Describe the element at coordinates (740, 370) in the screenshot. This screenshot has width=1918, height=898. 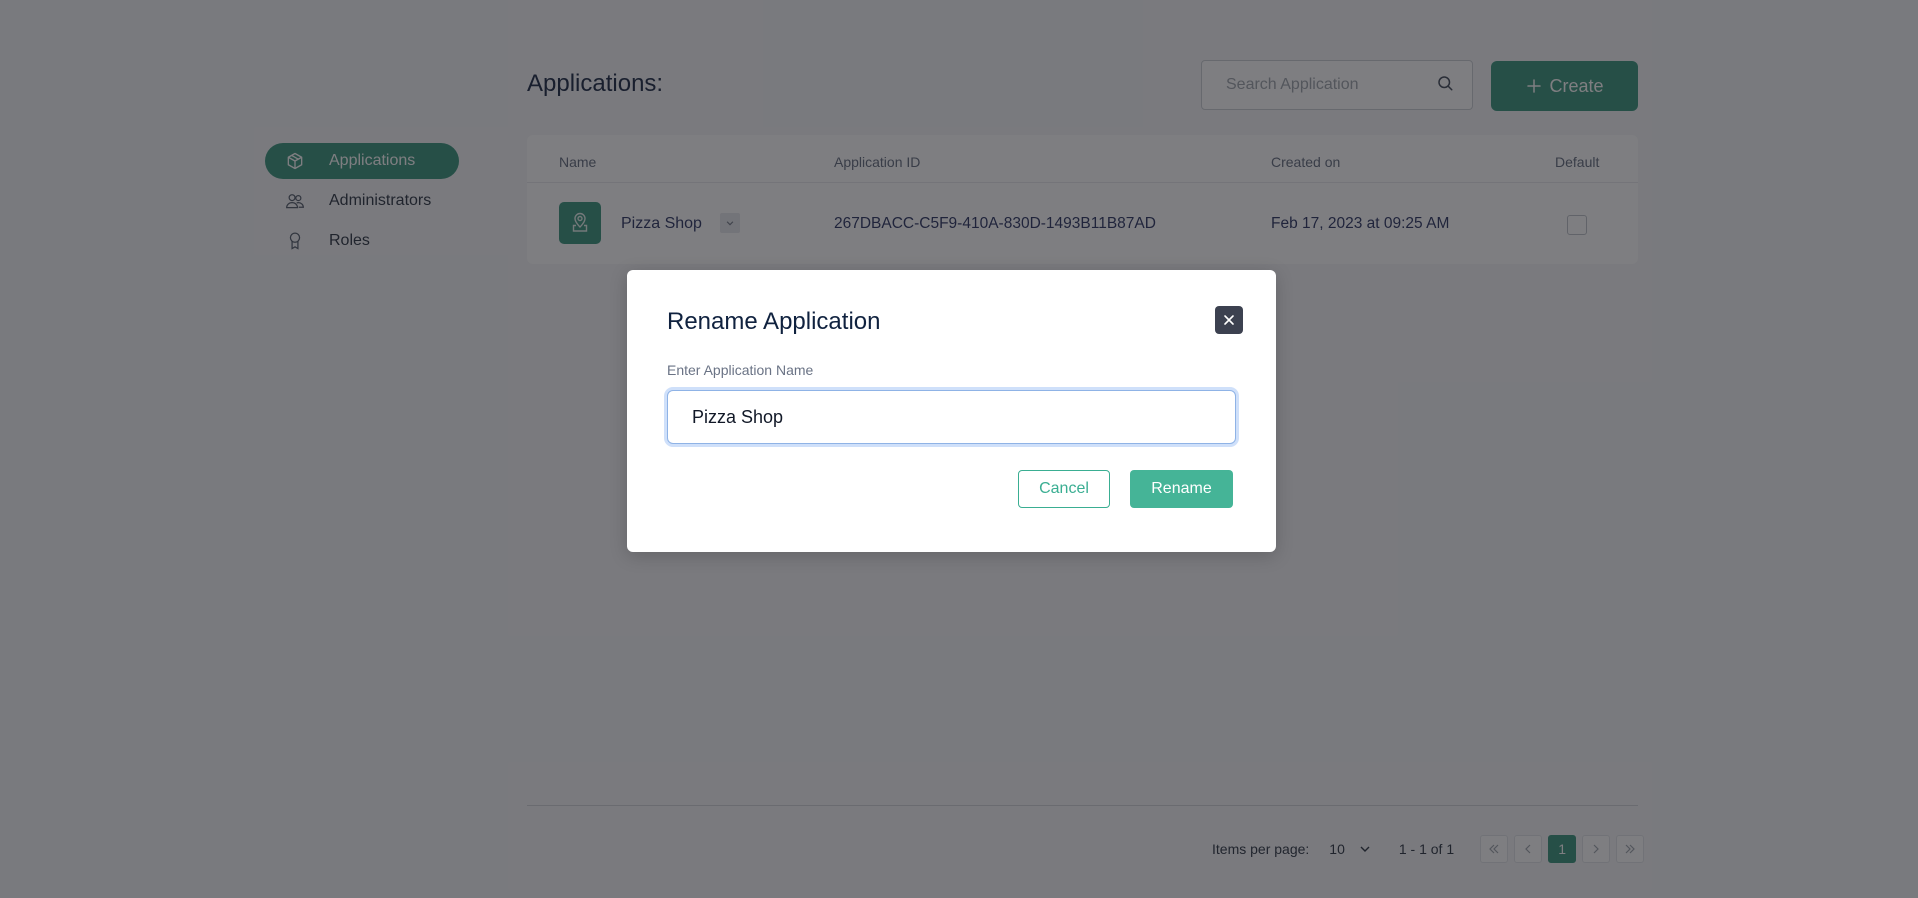
I see `application-name-label: Enter Application Name` at that location.